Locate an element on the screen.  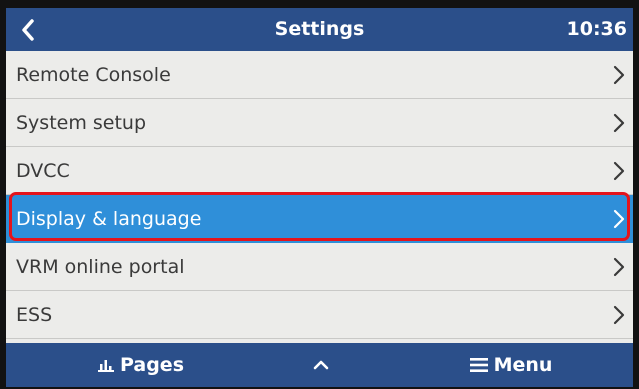
menu-item-display-language: Display & language is located at coordinates (319, 219).